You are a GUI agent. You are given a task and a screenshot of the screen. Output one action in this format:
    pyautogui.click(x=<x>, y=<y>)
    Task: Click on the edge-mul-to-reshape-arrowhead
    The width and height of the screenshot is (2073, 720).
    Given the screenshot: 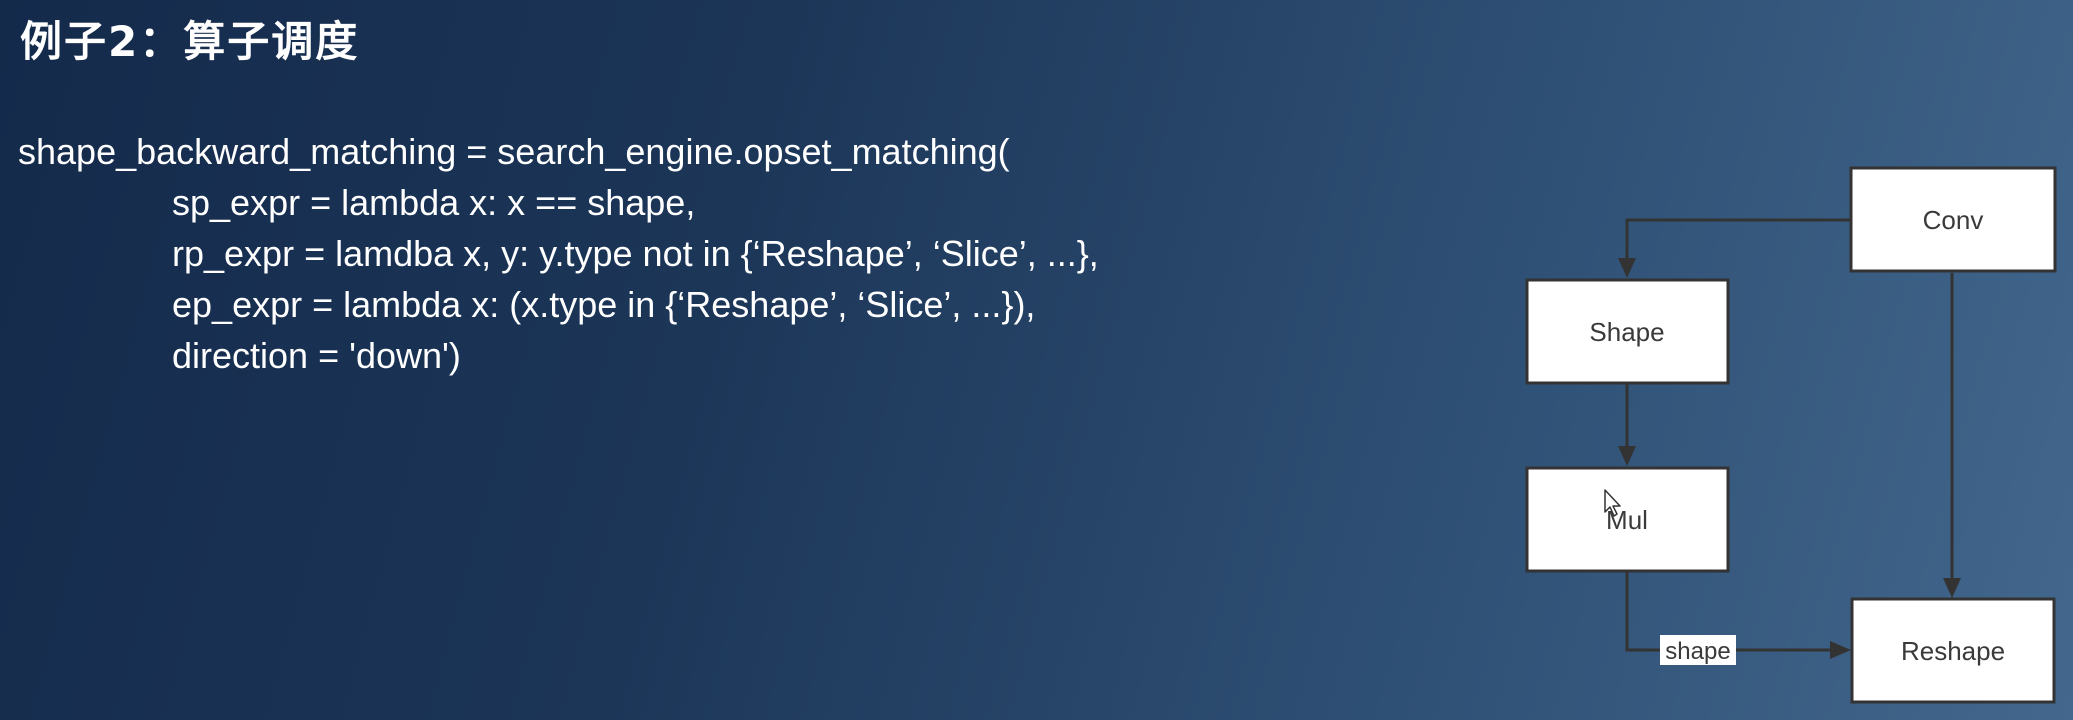 What is the action you would take?
    pyautogui.click(x=1840, y=650)
    